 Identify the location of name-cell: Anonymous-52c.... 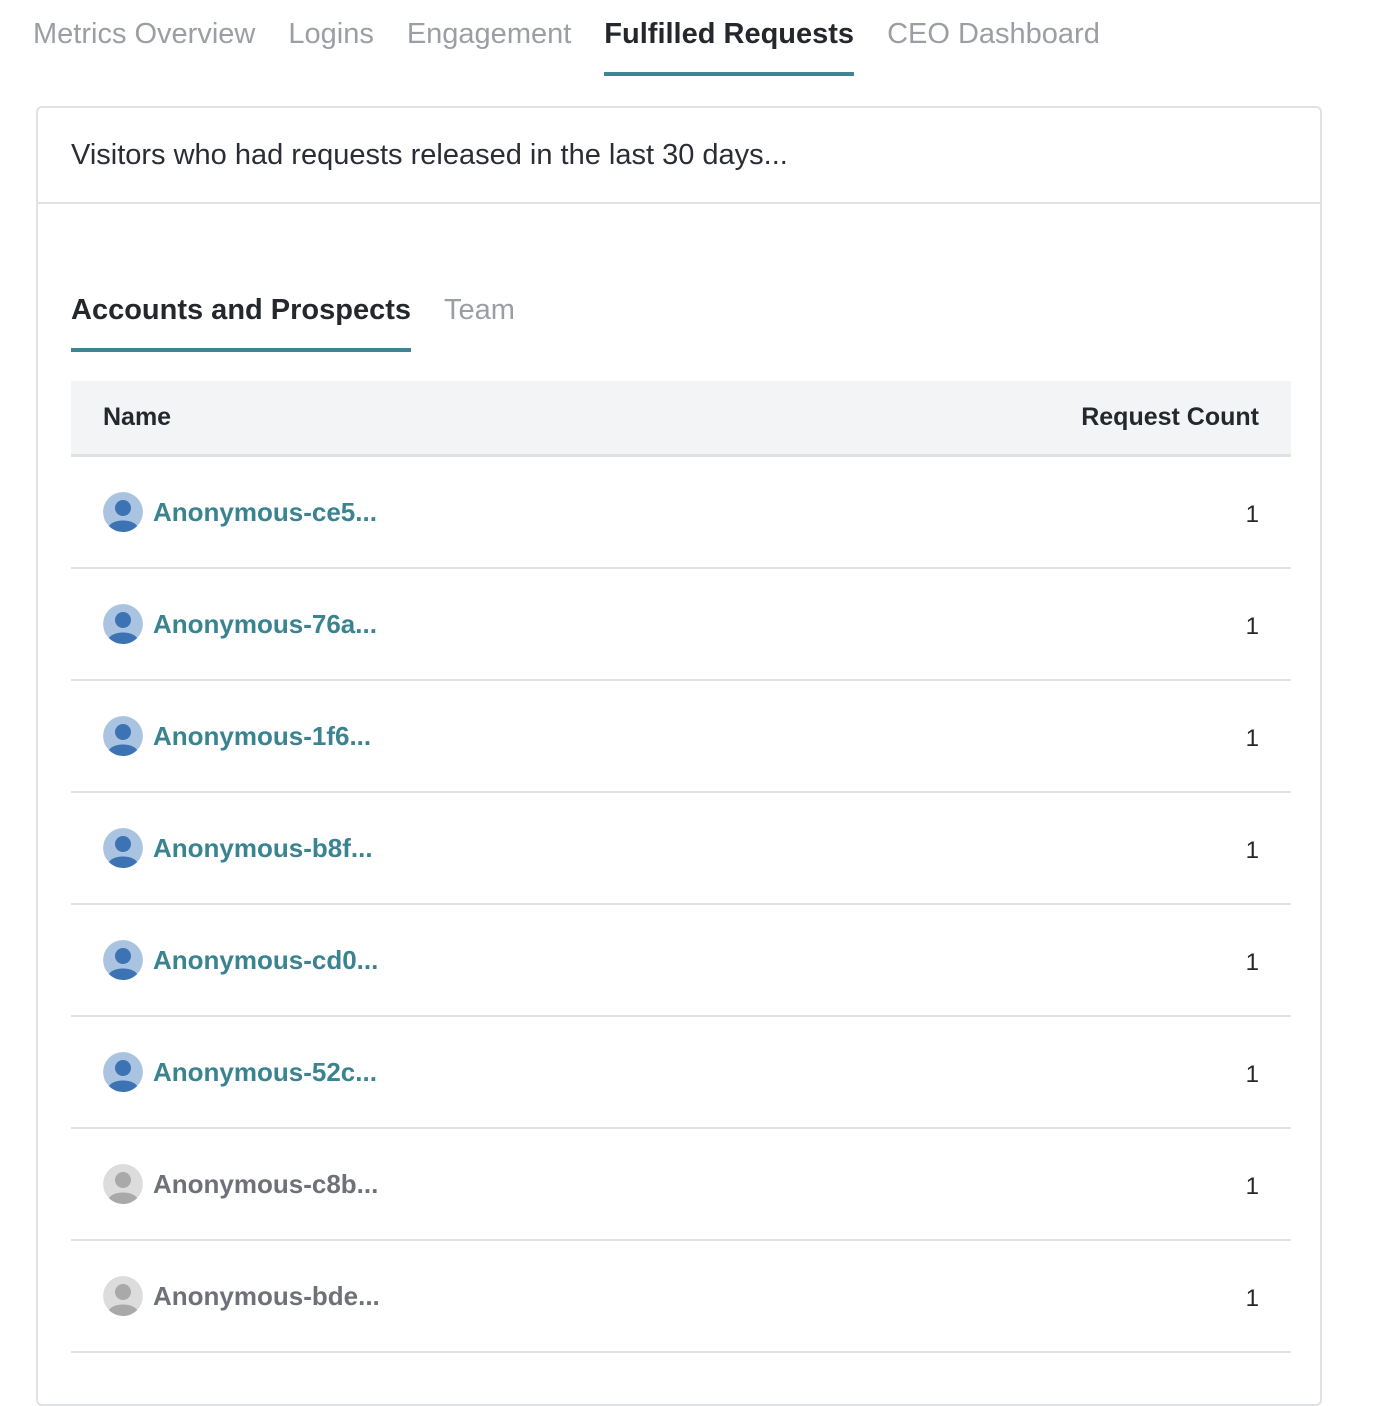
(240, 1072).